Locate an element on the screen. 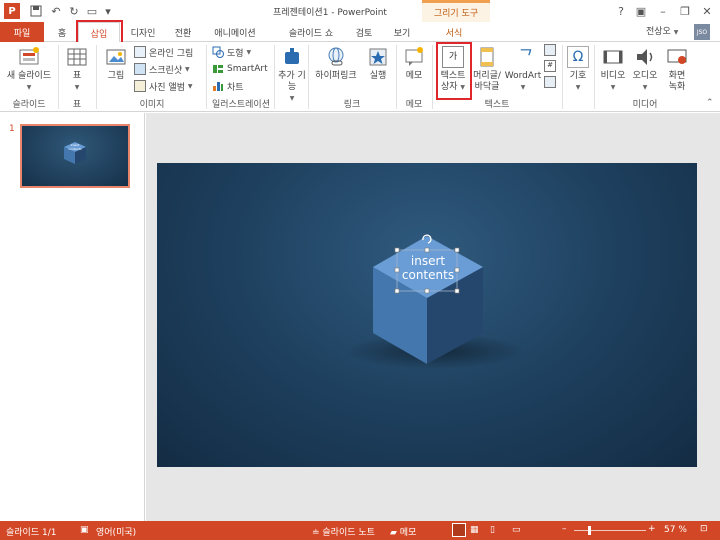 The height and width of the screenshot is (540, 720). user-name: 전상오 ▼ is located at coordinates (662, 30).